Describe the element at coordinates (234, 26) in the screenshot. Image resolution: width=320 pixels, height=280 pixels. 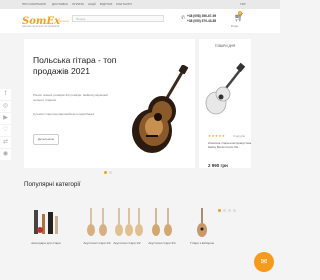
I see `cart-total: 0 грн` at that location.